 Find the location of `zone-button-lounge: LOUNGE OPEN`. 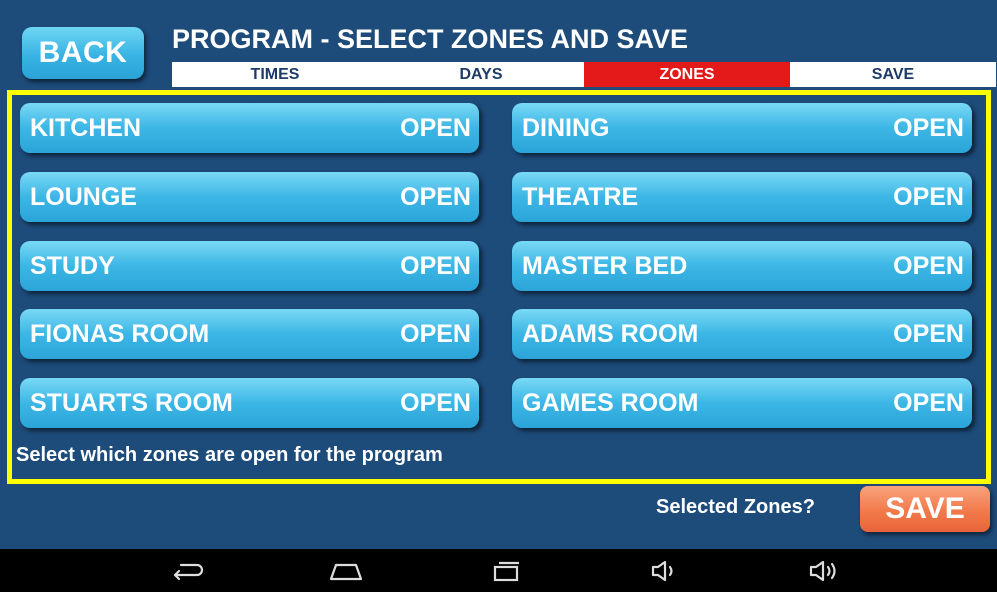

zone-button-lounge: LOUNGE OPEN is located at coordinates (249, 197).